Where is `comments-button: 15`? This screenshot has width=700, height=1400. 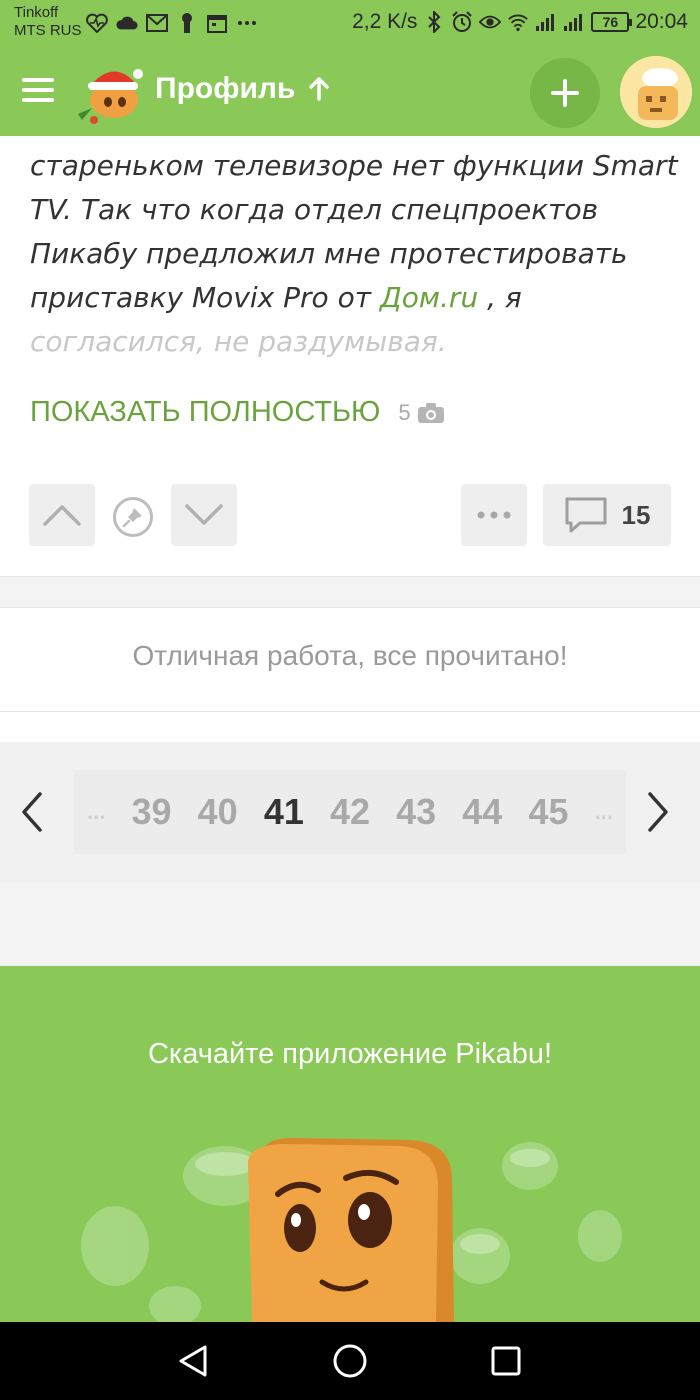
comments-button: 15 is located at coordinates (607, 515).